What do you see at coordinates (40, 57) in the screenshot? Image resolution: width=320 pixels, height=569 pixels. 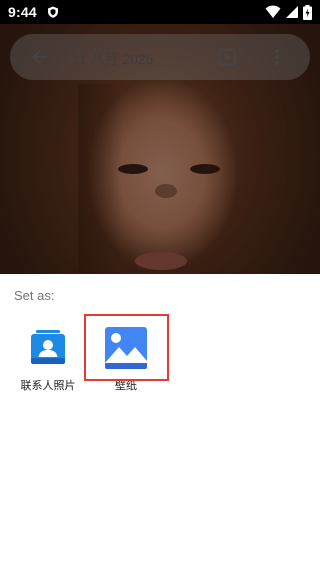 I see `arrow-back-icon` at bounding box center [40, 57].